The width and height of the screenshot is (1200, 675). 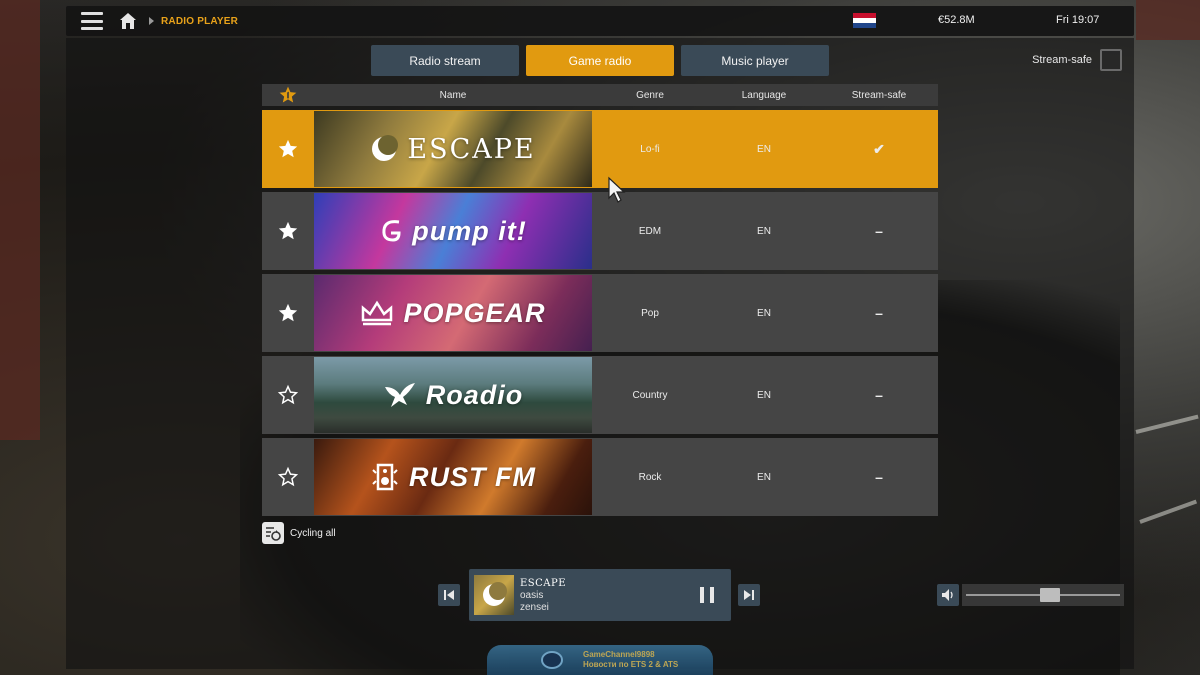 What do you see at coordinates (755, 60) in the screenshot?
I see `tab-music-player: Music player` at bounding box center [755, 60].